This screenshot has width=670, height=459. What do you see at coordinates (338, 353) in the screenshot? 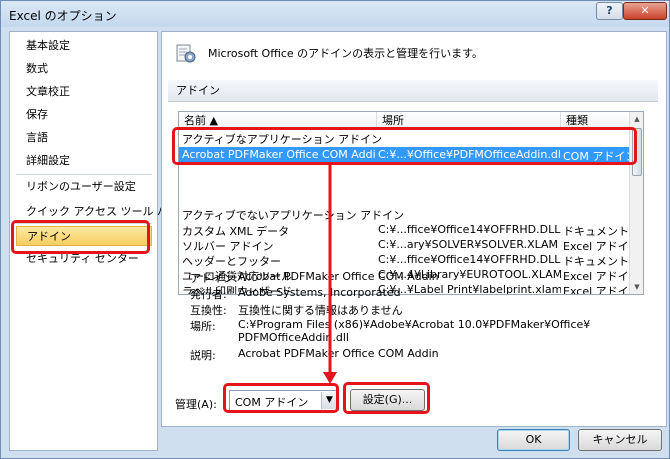
I see `detail-value-description: Acrobat PDFMaker Office COM Addin` at bounding box center [338, 353].